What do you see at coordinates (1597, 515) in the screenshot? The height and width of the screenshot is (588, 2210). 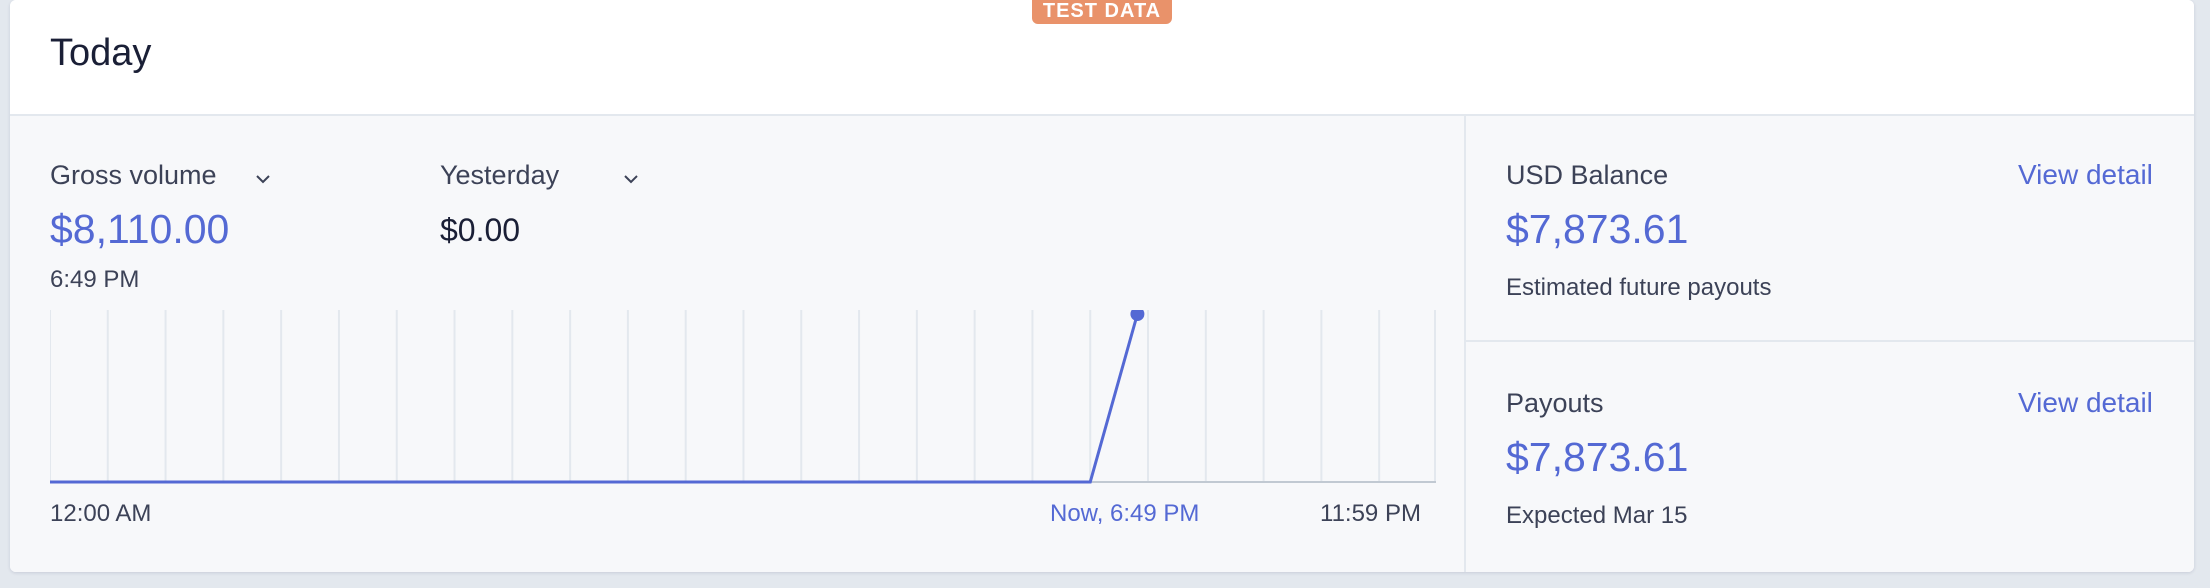 I see `payouts-note: Expected Mar 15` at bounding box center [1597, 515].